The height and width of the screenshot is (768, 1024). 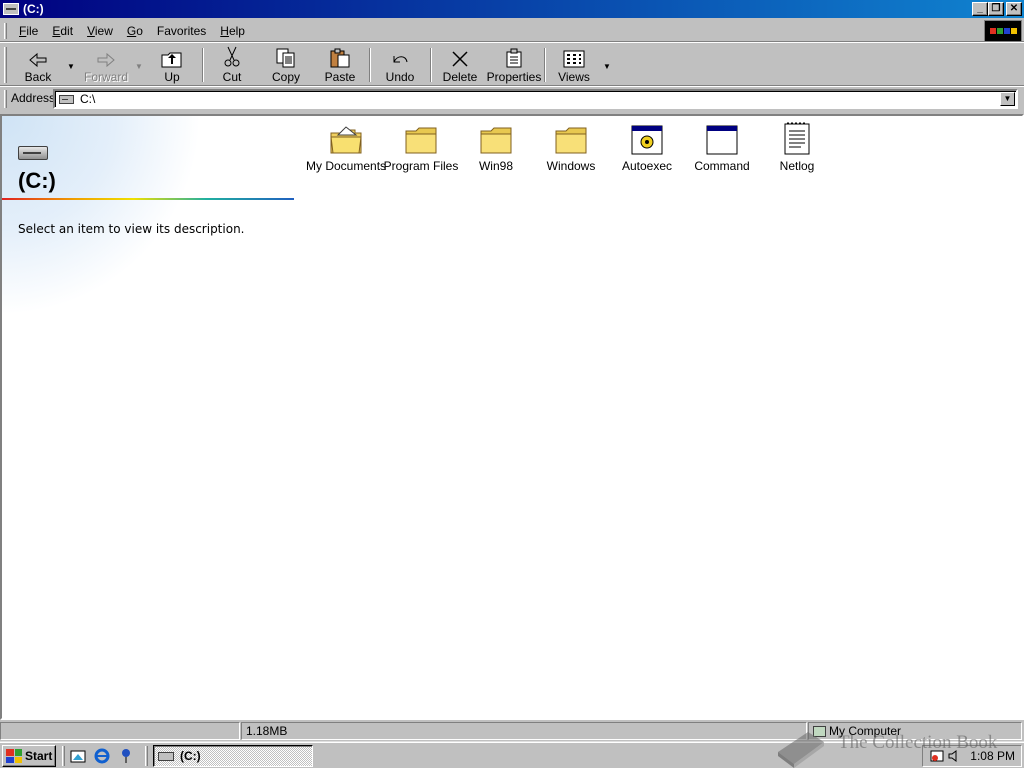 I want to click on menu-bar: File Edit View Go Favorites Help, so click(x=512, y=31).